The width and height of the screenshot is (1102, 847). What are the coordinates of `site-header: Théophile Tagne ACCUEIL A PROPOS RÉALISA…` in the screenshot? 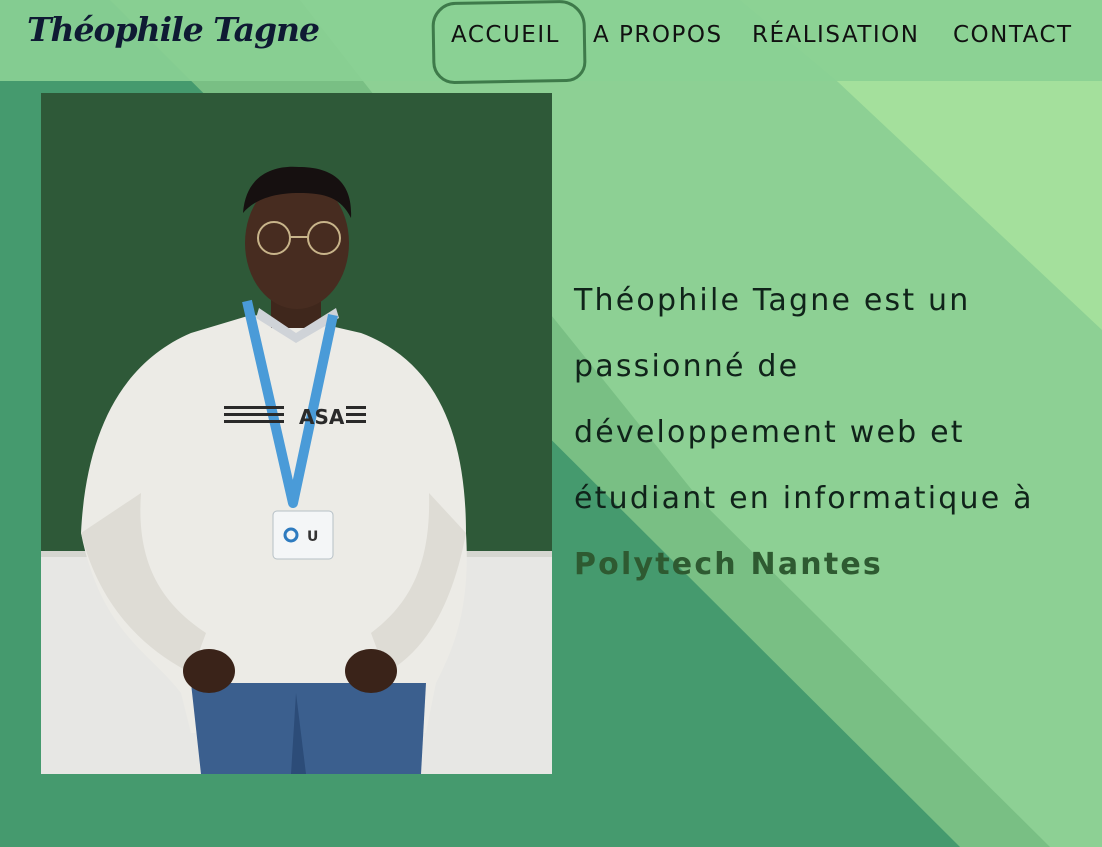 It's located at (551, 42).